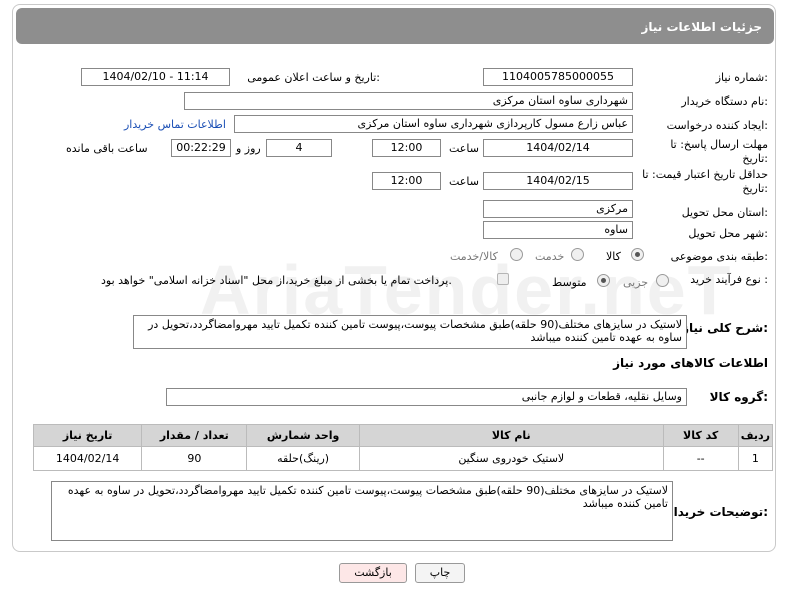 The image size is (788, 598). I want to click on contact-info-link: اطلاعات تماس خریدار, so click(175, 124).